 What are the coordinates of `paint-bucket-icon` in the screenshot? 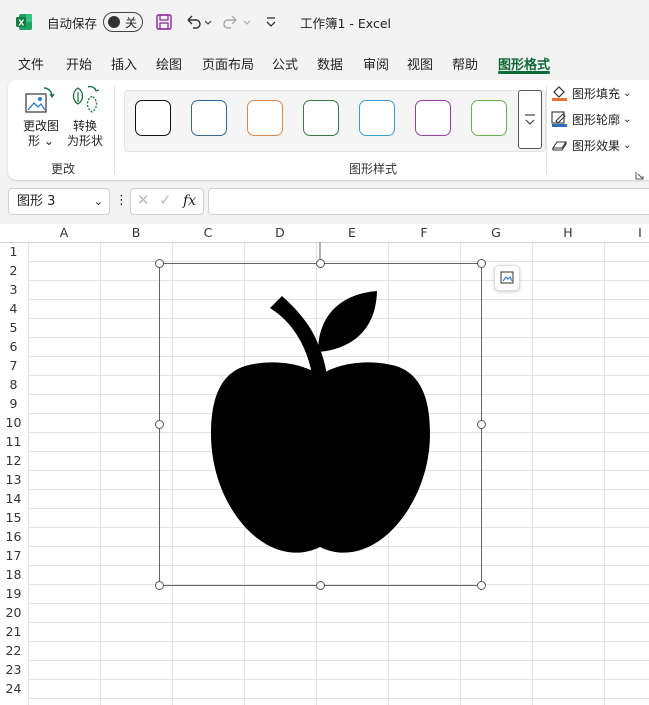 It's located at (559, 93).